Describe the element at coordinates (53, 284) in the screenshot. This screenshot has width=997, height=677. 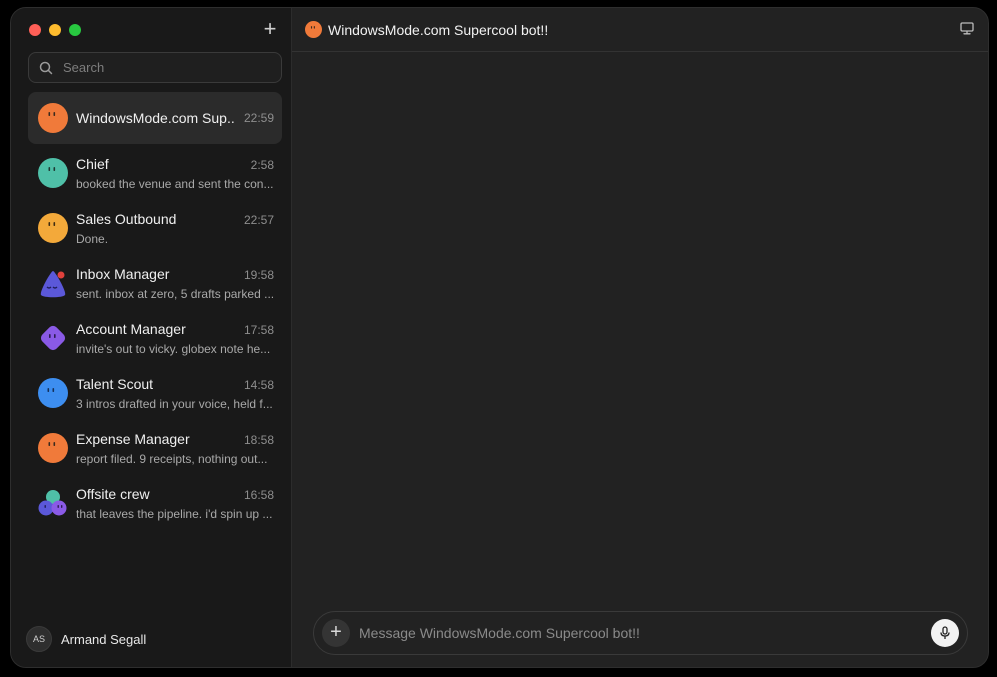
I see `indigo-triangle-icon` at that location.